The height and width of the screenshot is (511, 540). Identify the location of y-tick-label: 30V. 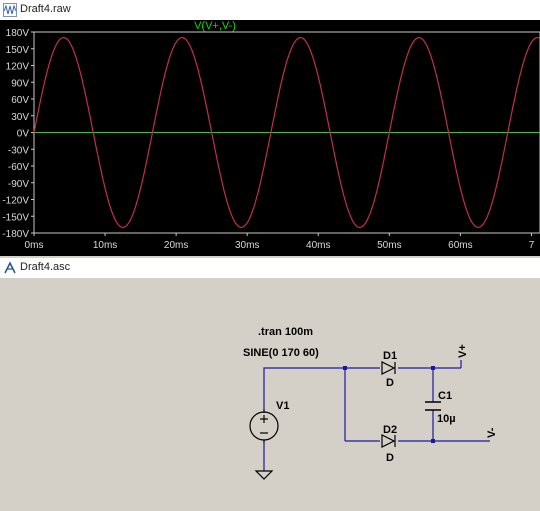
(20, 117).